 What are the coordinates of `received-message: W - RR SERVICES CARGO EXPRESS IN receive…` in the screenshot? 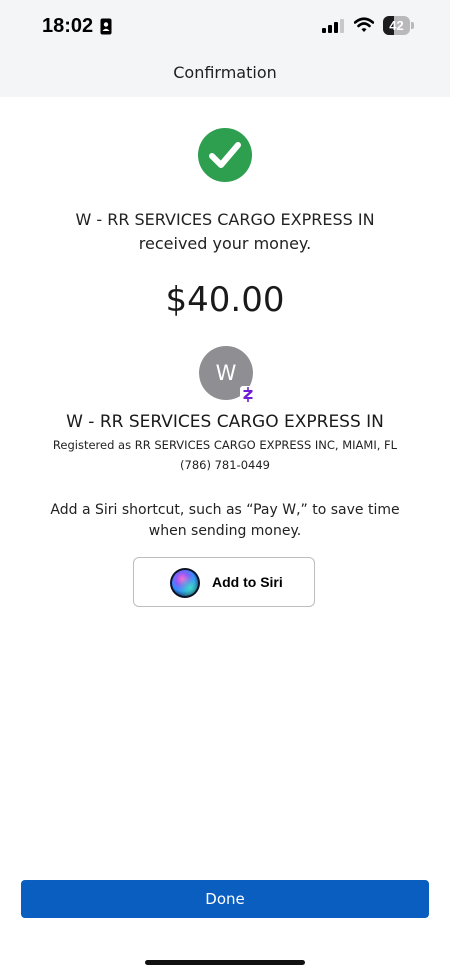 It's located at (225, 231).